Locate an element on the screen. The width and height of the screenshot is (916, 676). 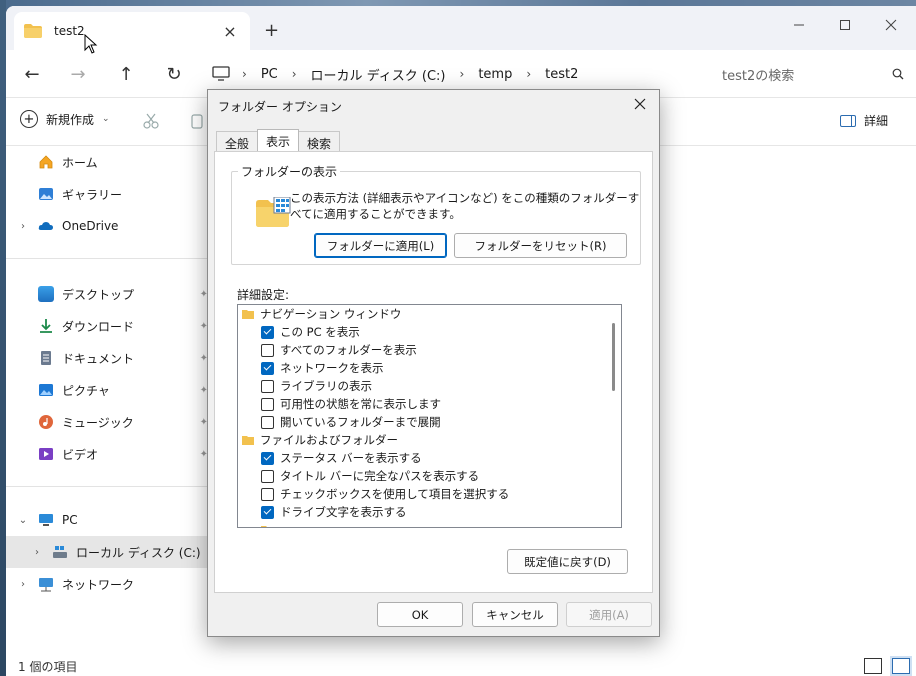
option-expand-to-open-folder: 開いているフォルダーまで展開 is located at coordinates (351, 422).